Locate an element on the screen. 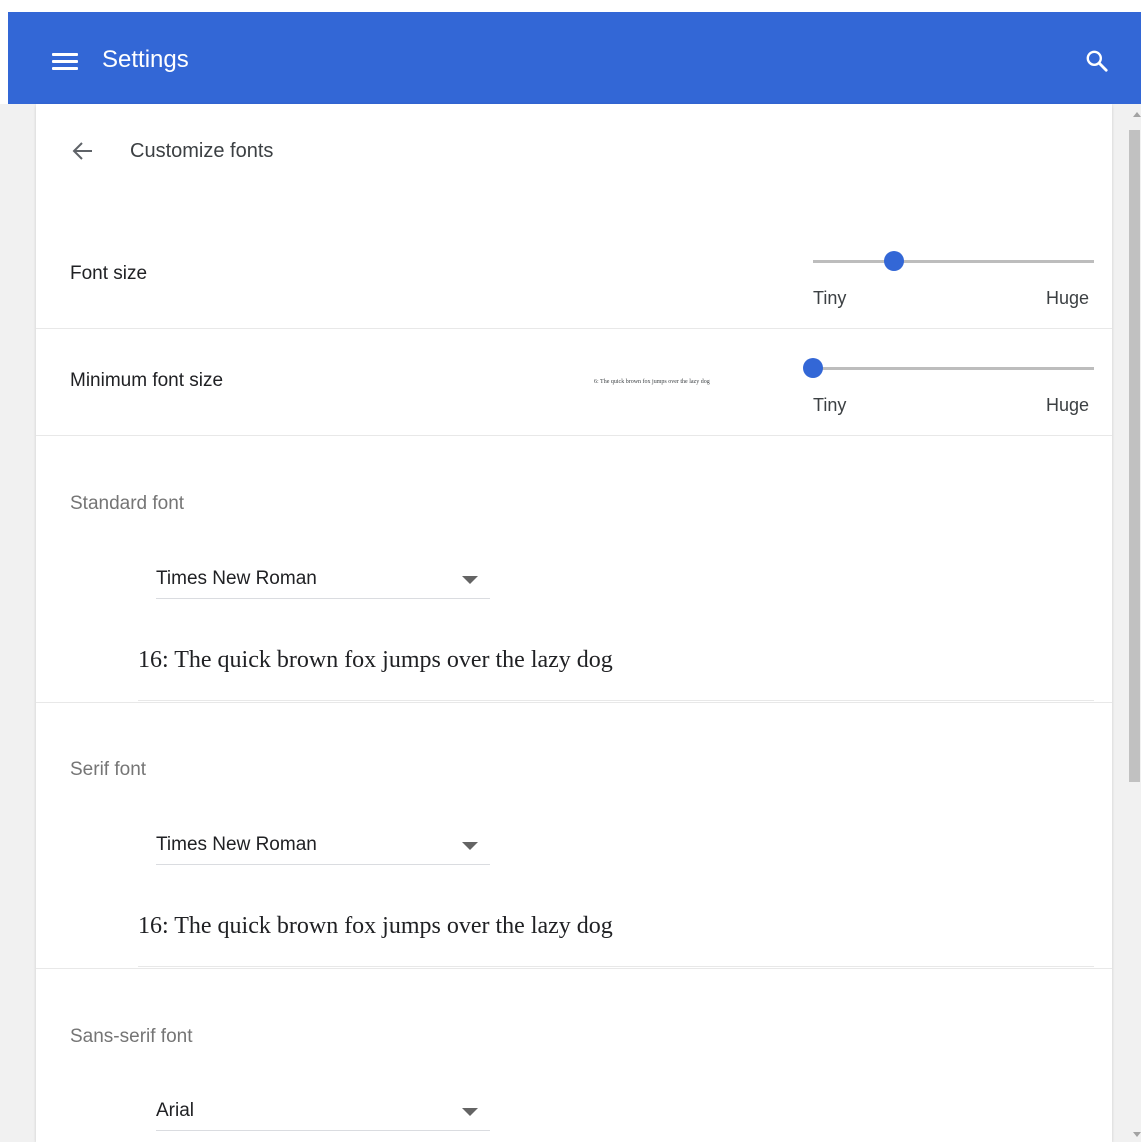 The height and width of the screenshot is (1142, 1141). font-size-label: Font size is located at coordinates (109, 273).